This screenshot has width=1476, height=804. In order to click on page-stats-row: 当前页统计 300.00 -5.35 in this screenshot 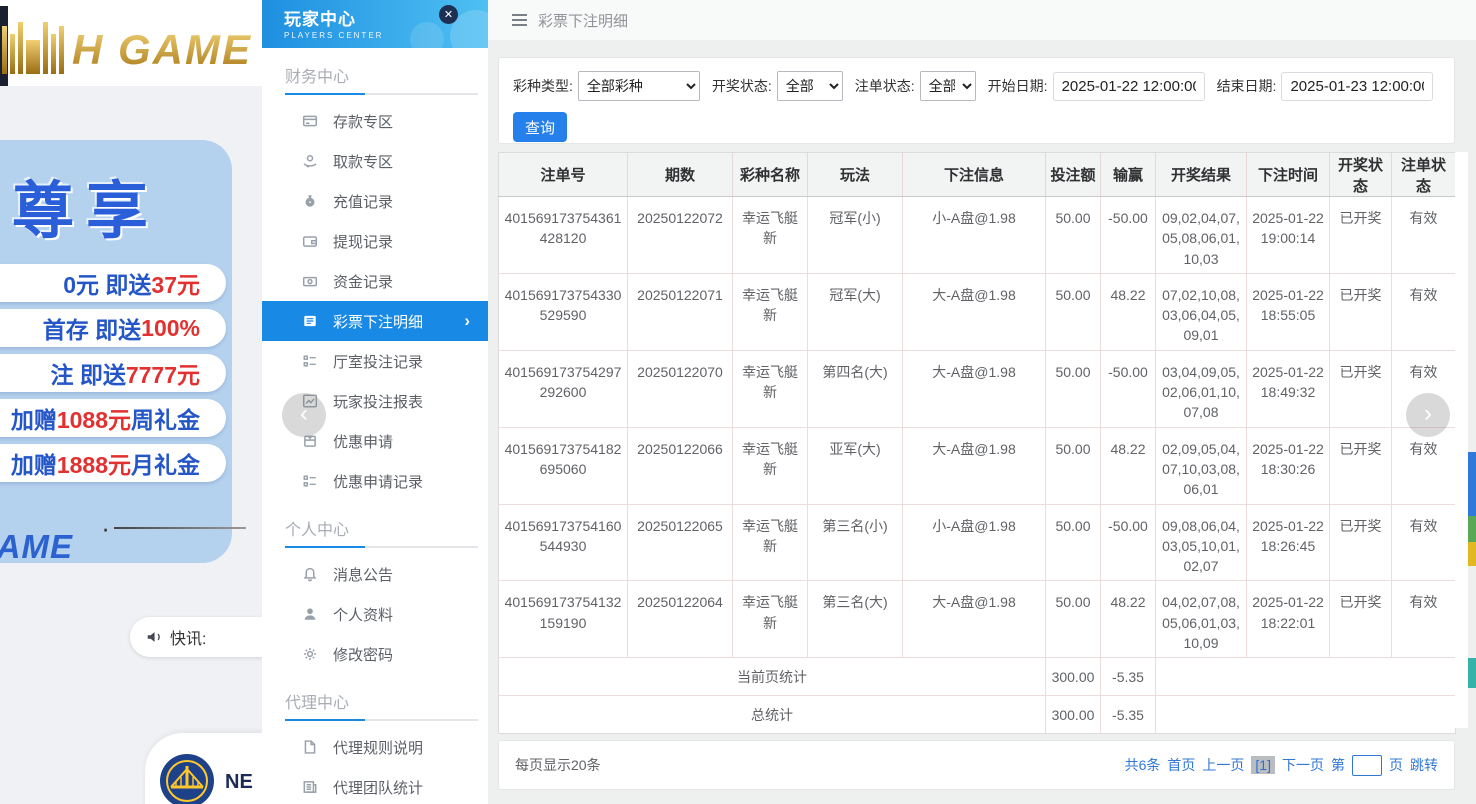, I will do `click(977, 677)`.